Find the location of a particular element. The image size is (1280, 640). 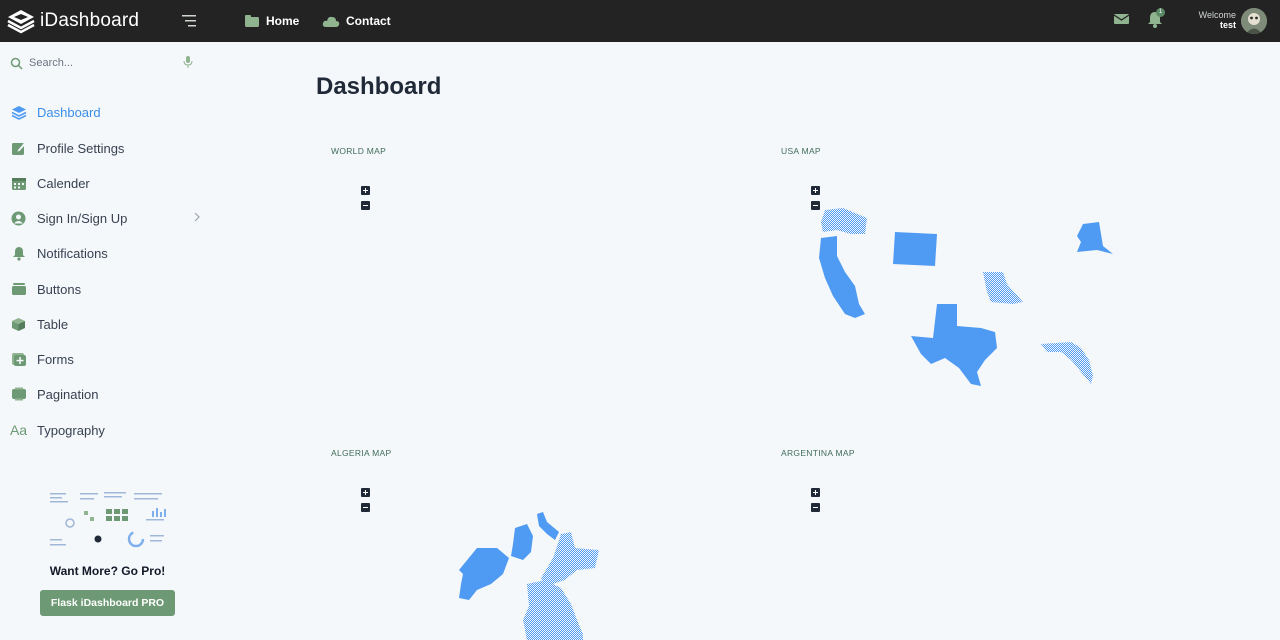

nav-contact: Contact is located at coordinates (356, 21).